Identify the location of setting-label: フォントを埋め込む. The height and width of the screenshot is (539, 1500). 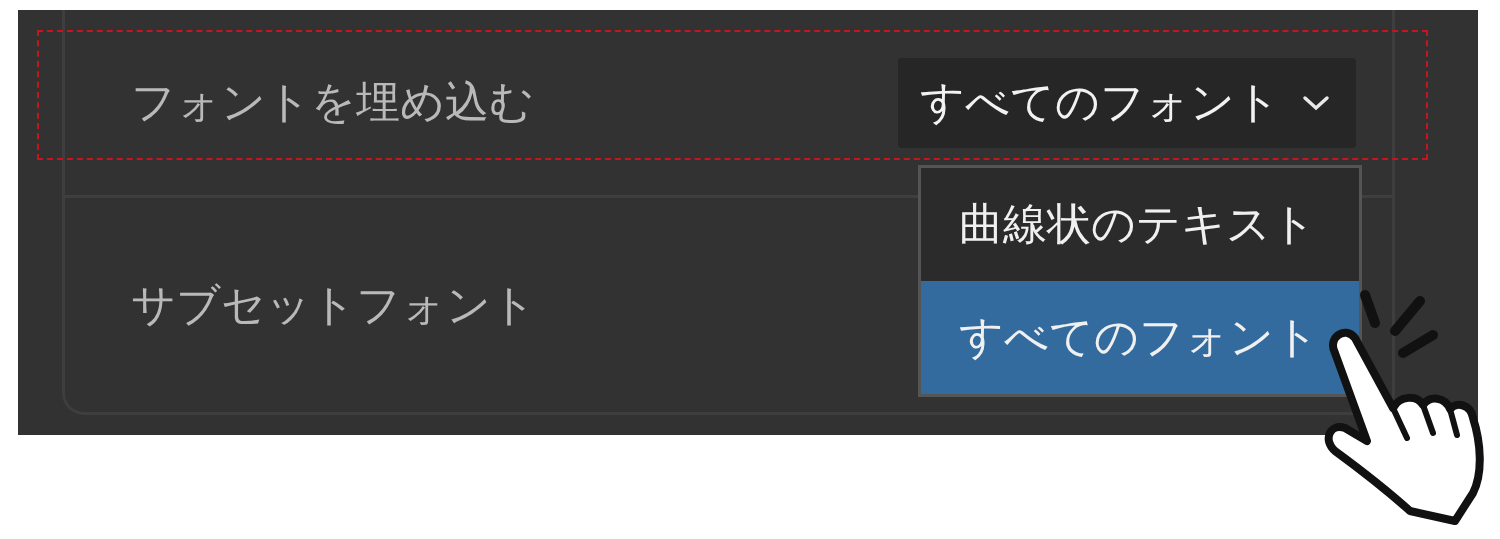
(332, 102).